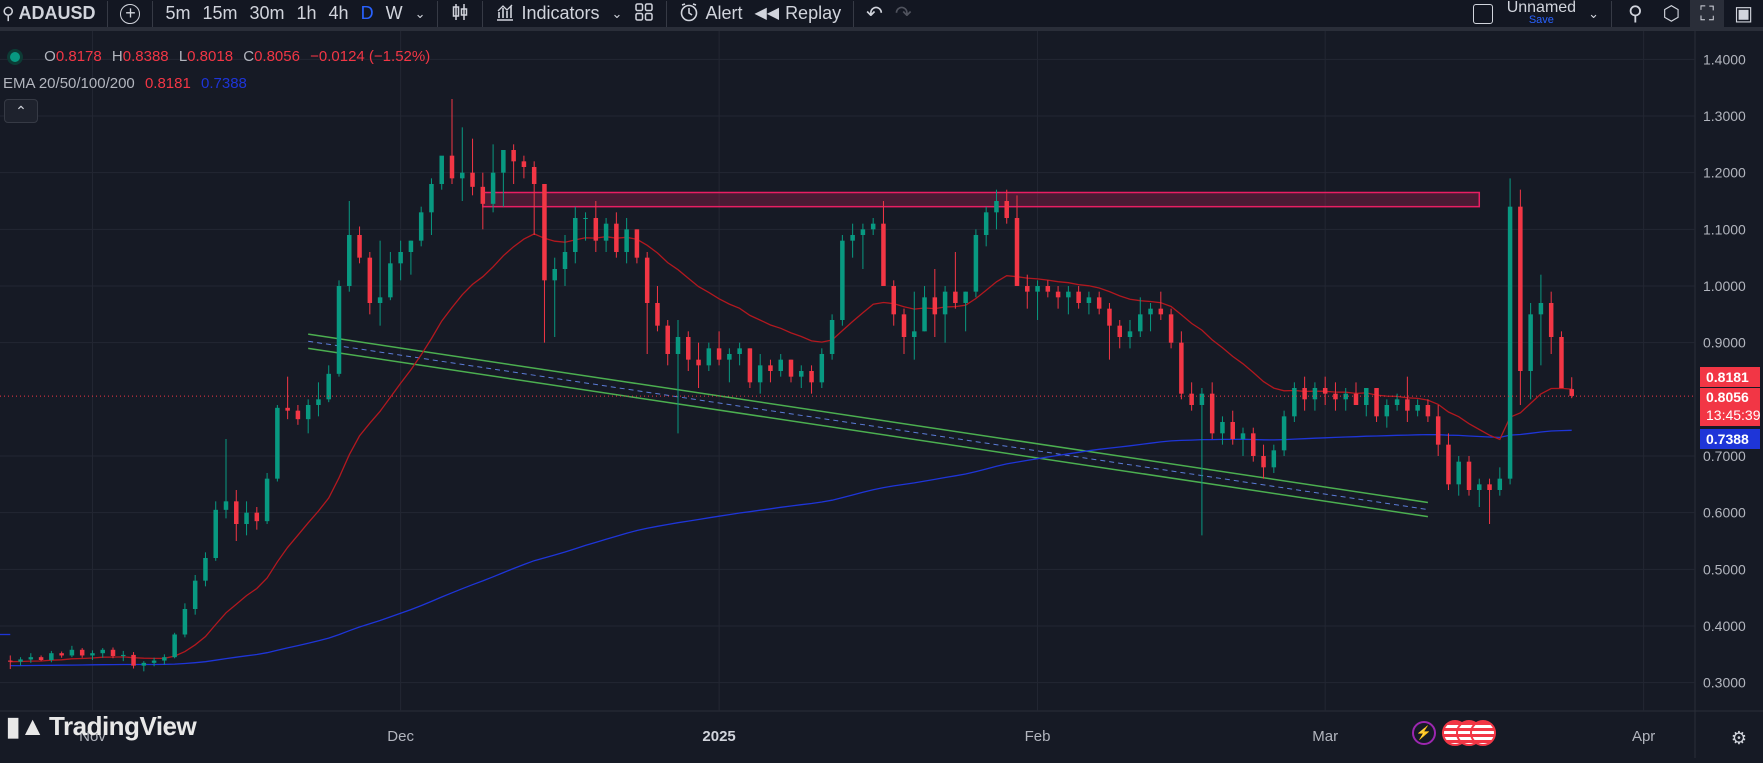 The width and height of the screenshot is (1763, 763). I want to click on indicators-dropdown: ⌄, so click(617, 13).